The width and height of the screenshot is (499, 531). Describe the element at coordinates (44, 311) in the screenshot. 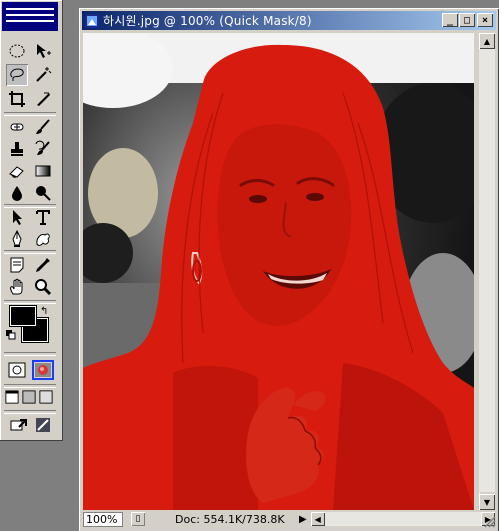

I see `swap-colors-icon: ↰` at that location.